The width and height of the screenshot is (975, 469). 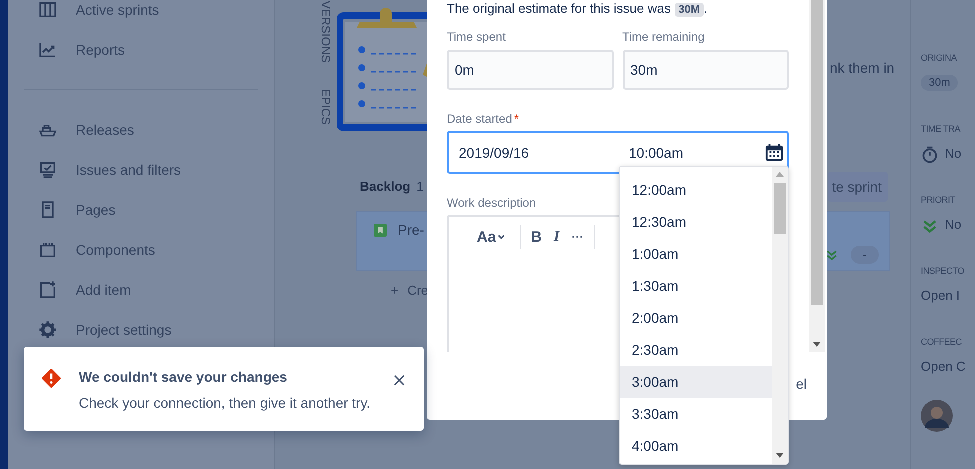 What do you see at coordinates (411, 230) in the screenshot?
I see `issue-summary: Pre-` at bounding box center [411, 230].